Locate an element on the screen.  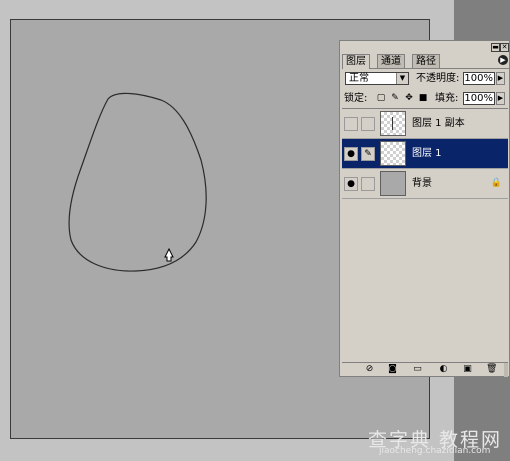
panel-titlebar: ▬ ✕ is located at coordinates (424, 47).